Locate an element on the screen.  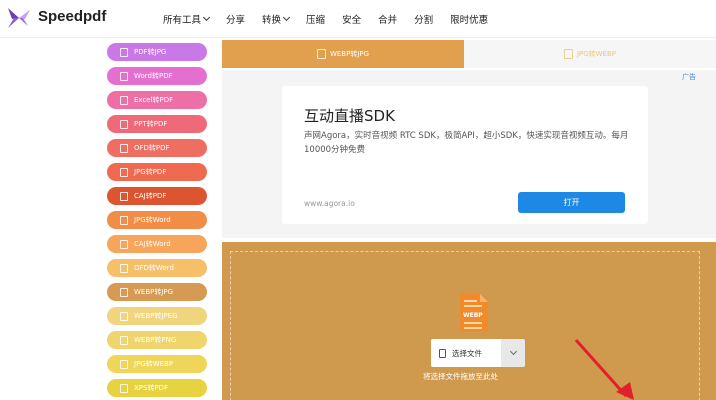
nav-item-label: 分享 is located at coordinates (236, 20).